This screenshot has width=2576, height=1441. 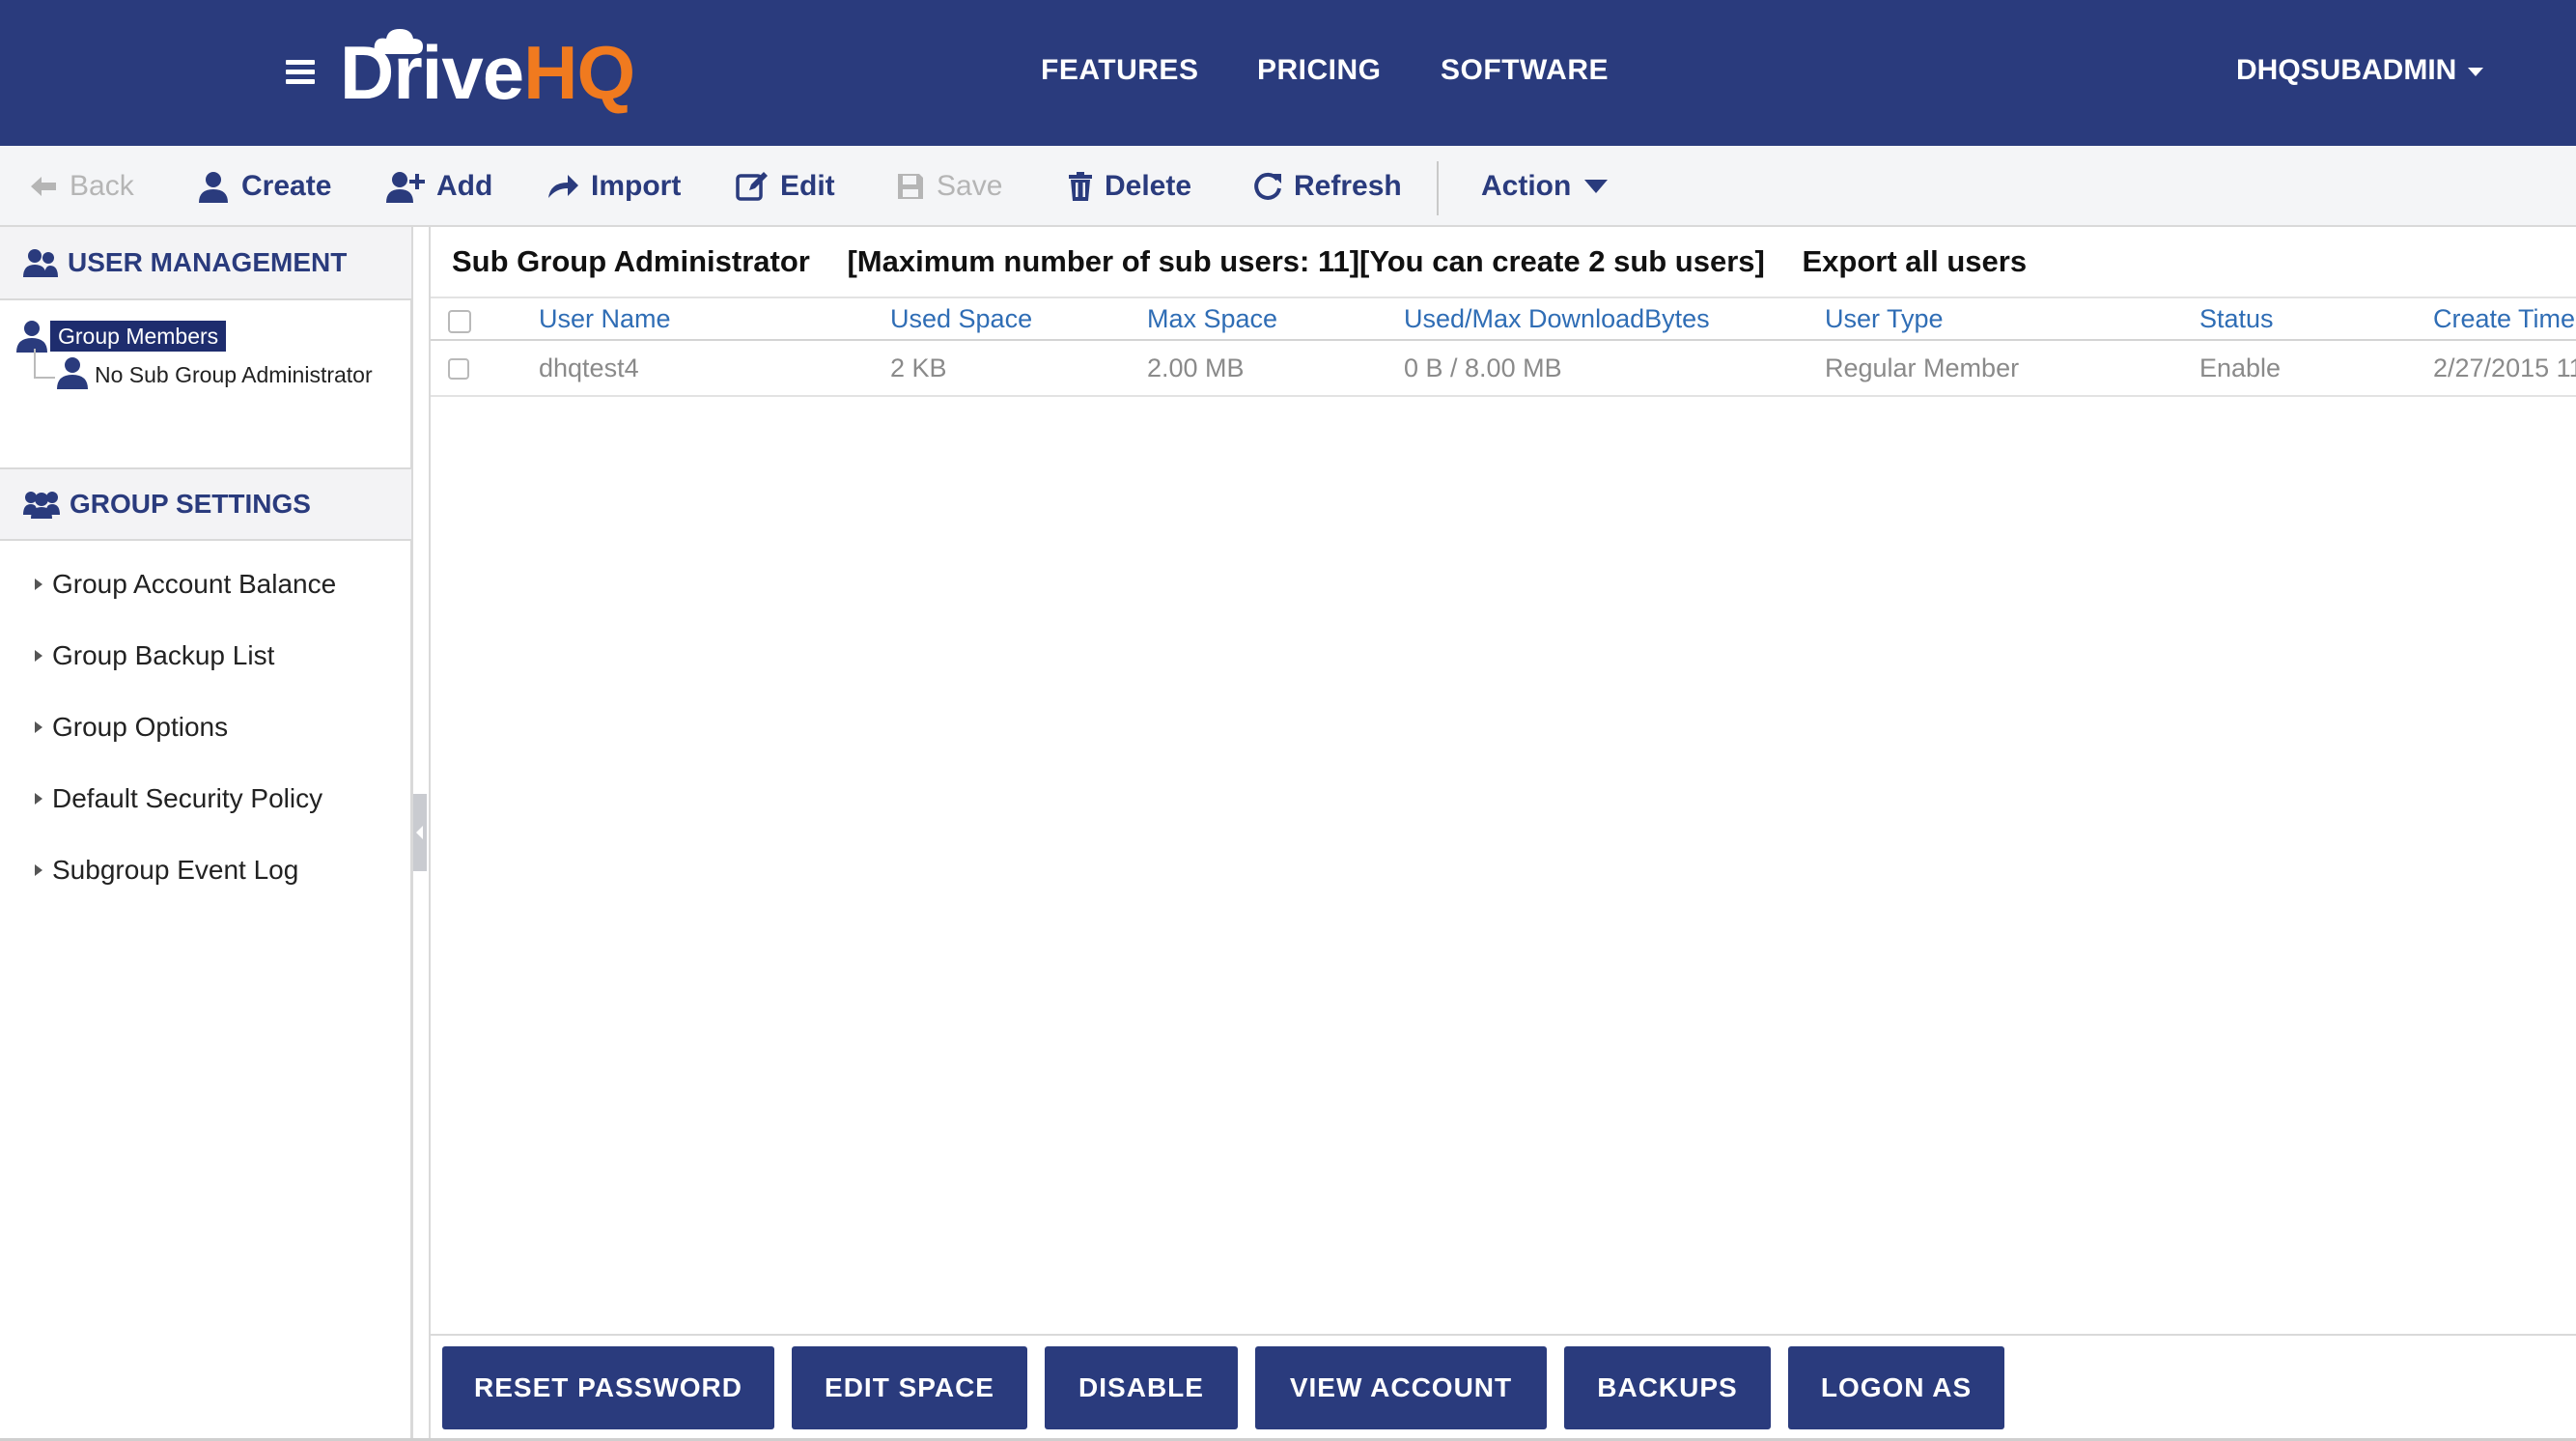 I want to click on toolbar-divider, so click(x=1438, y=188).